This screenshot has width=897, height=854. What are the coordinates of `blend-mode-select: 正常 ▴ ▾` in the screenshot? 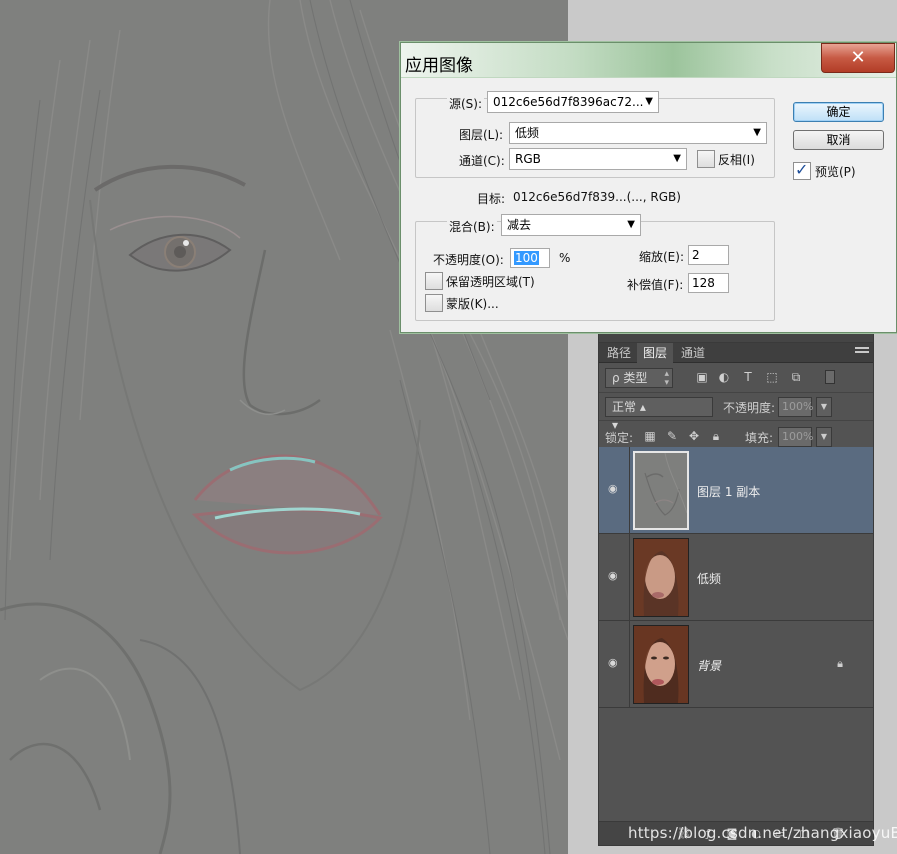 It's located at (659, 414).